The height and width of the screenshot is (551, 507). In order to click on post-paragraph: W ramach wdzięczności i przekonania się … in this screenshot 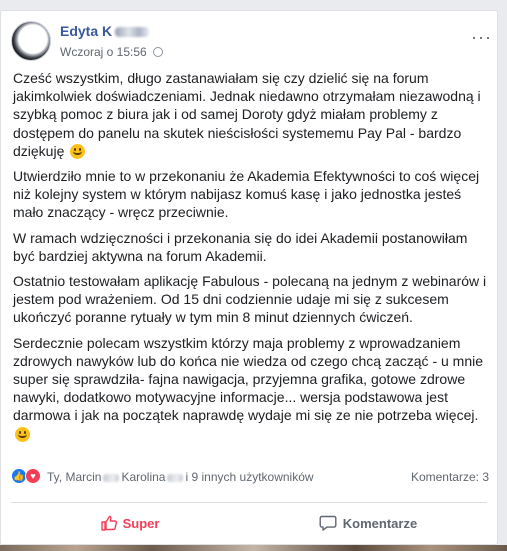, I will do `click(240, 246)`.